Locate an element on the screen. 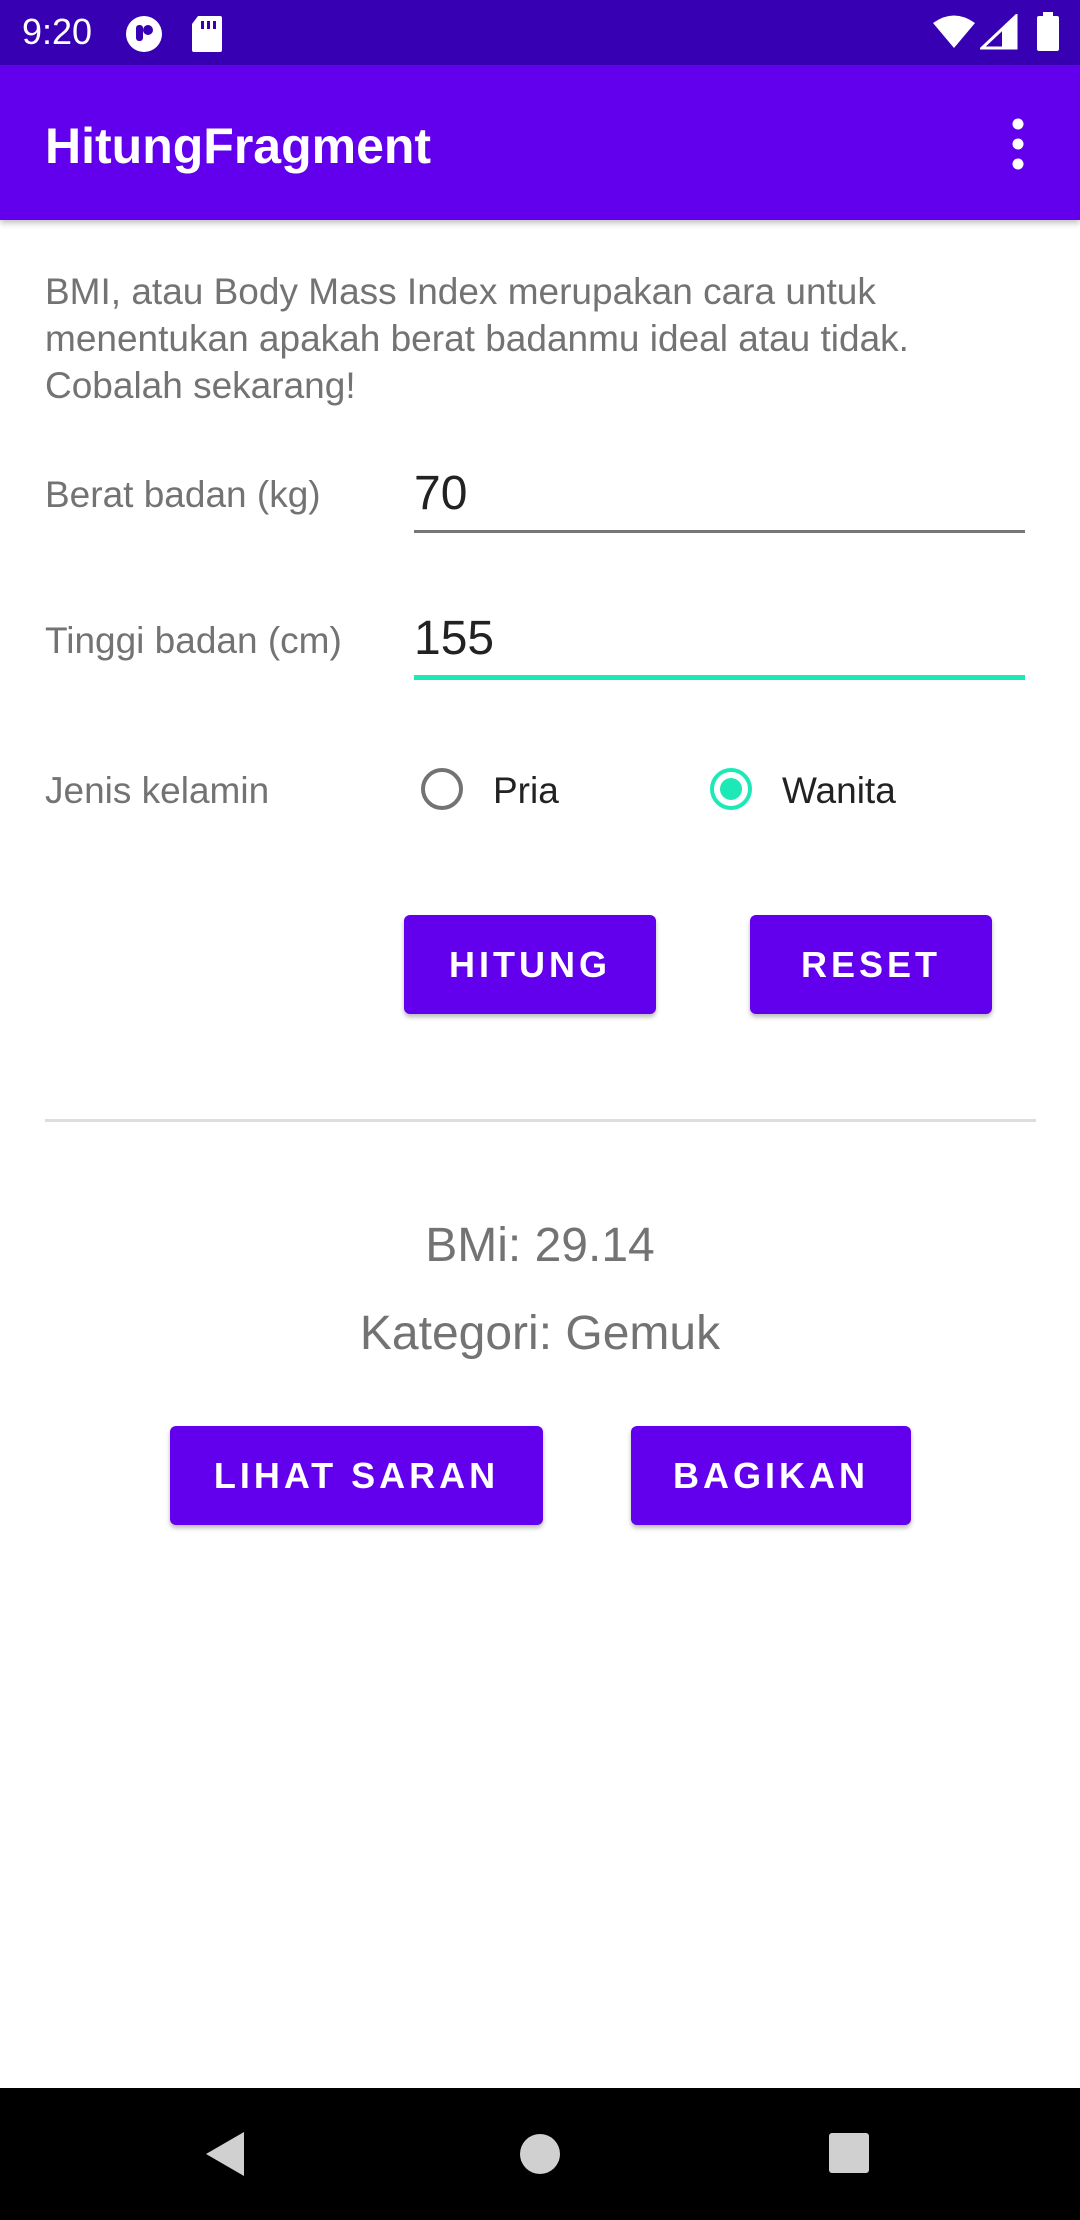 The width and height of the screenshot is (1080, 2220). divider is located at coordinates (540, 1120).